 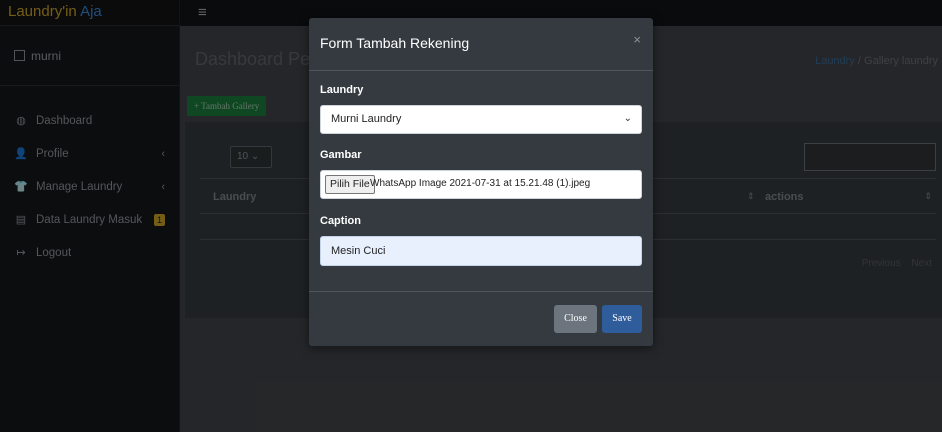 What do you see at coordinates (341, 155) in the screenshot?
I see `image-field-label: Gambar` at bounding box center [341, 155].